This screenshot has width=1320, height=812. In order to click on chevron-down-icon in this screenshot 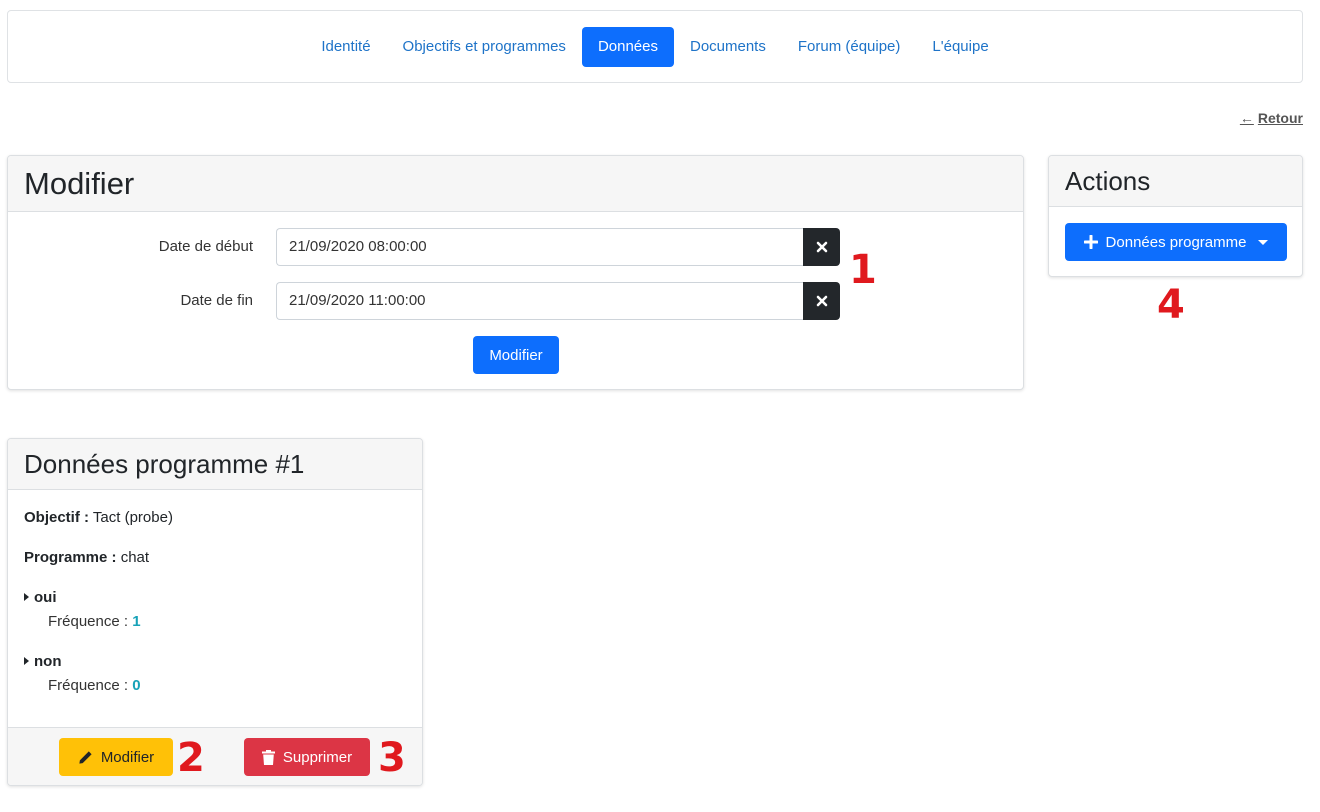, I will do `click(1263, 242)`.